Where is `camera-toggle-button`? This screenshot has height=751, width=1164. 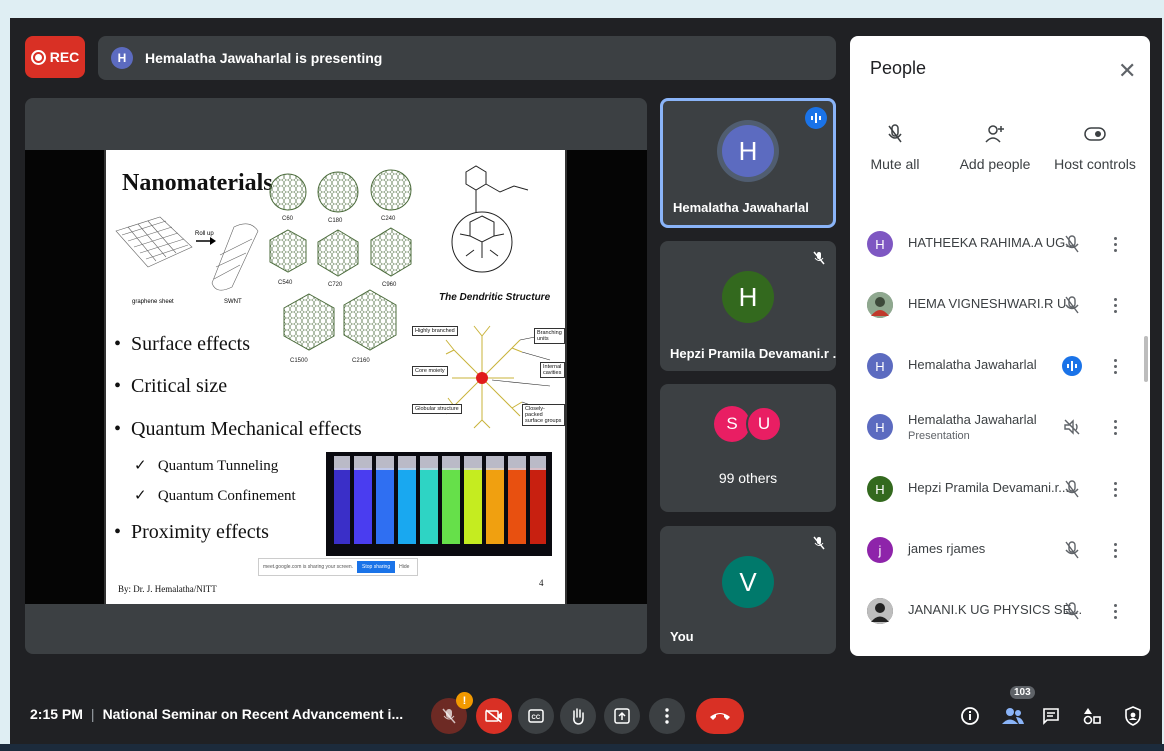
camera-toggle-button is located at coordinates (494, 716).